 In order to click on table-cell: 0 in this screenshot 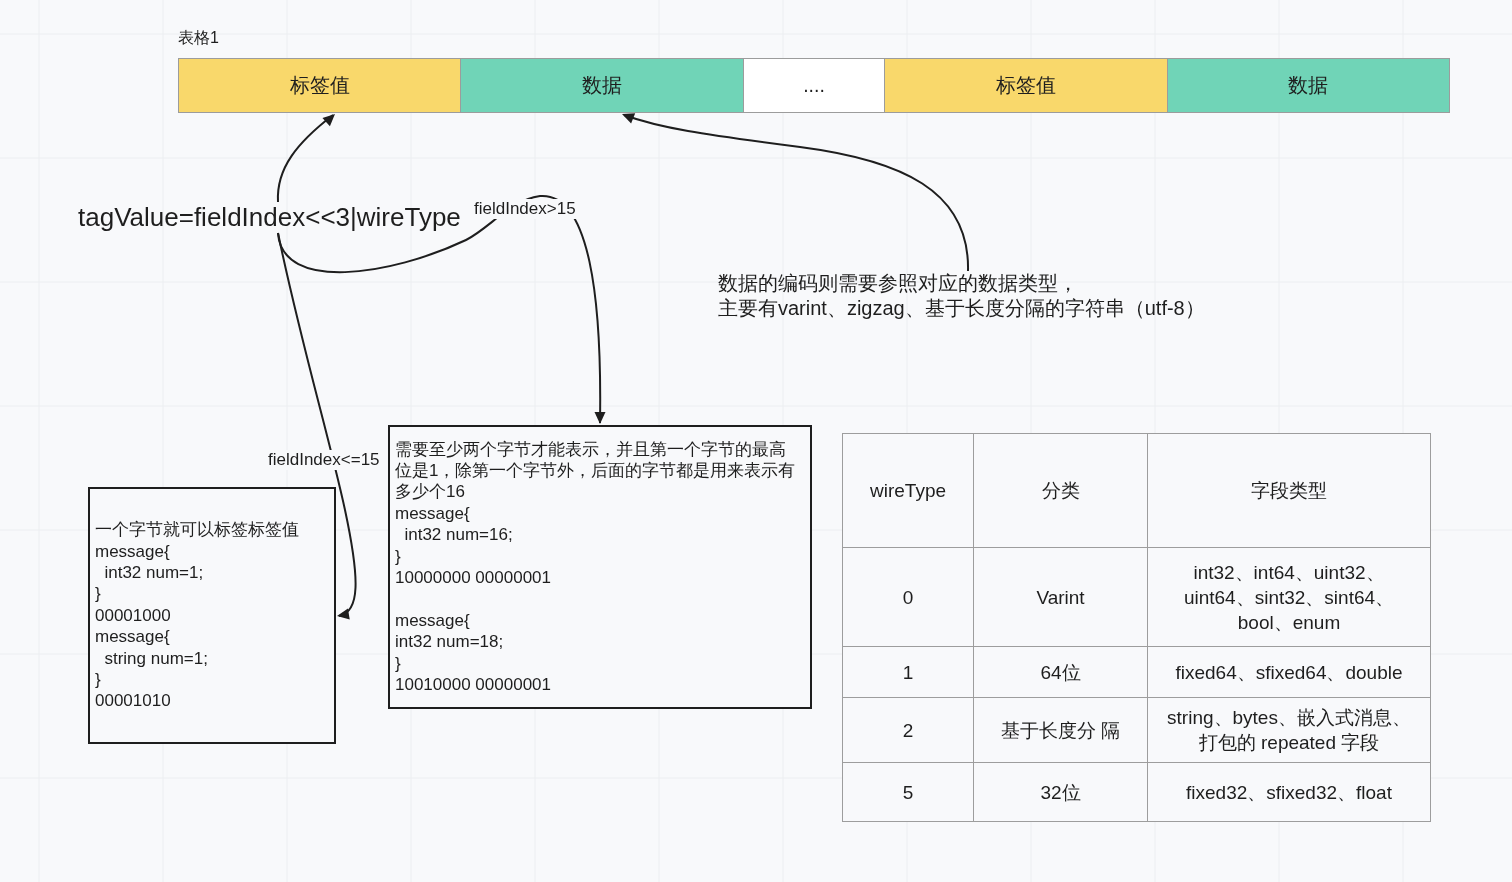, I will do `click(908, 597)`.